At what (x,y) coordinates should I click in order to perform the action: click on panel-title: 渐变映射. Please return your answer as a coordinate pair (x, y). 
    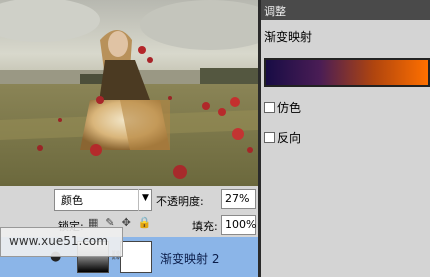
    Looking at the image, I should click on (288, 37).